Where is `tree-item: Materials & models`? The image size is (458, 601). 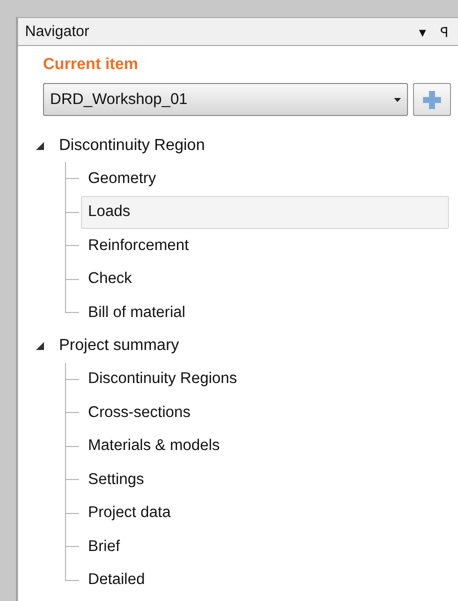
tree-item: Materials & models is located at coordinates (265, 446).